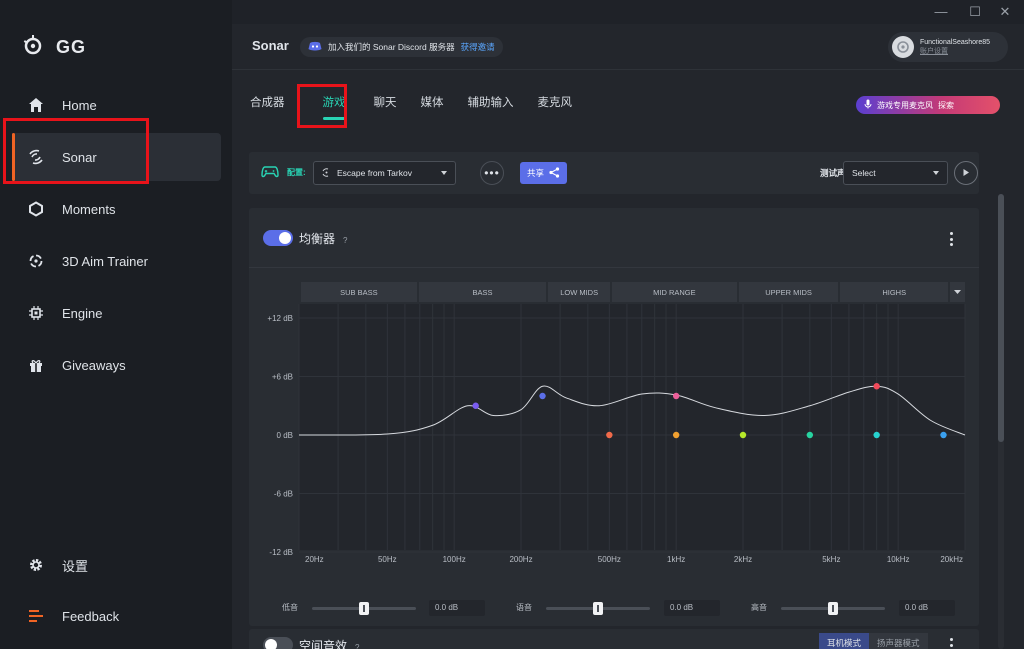 This screenshot has height=649, width=1024. I want to click on output-mode-toggle: 耳机模式 扬声器模式, so click(873, 641).